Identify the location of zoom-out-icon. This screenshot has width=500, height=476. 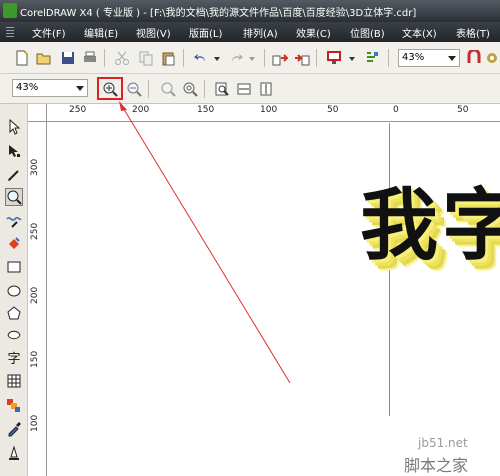
(134, 89).